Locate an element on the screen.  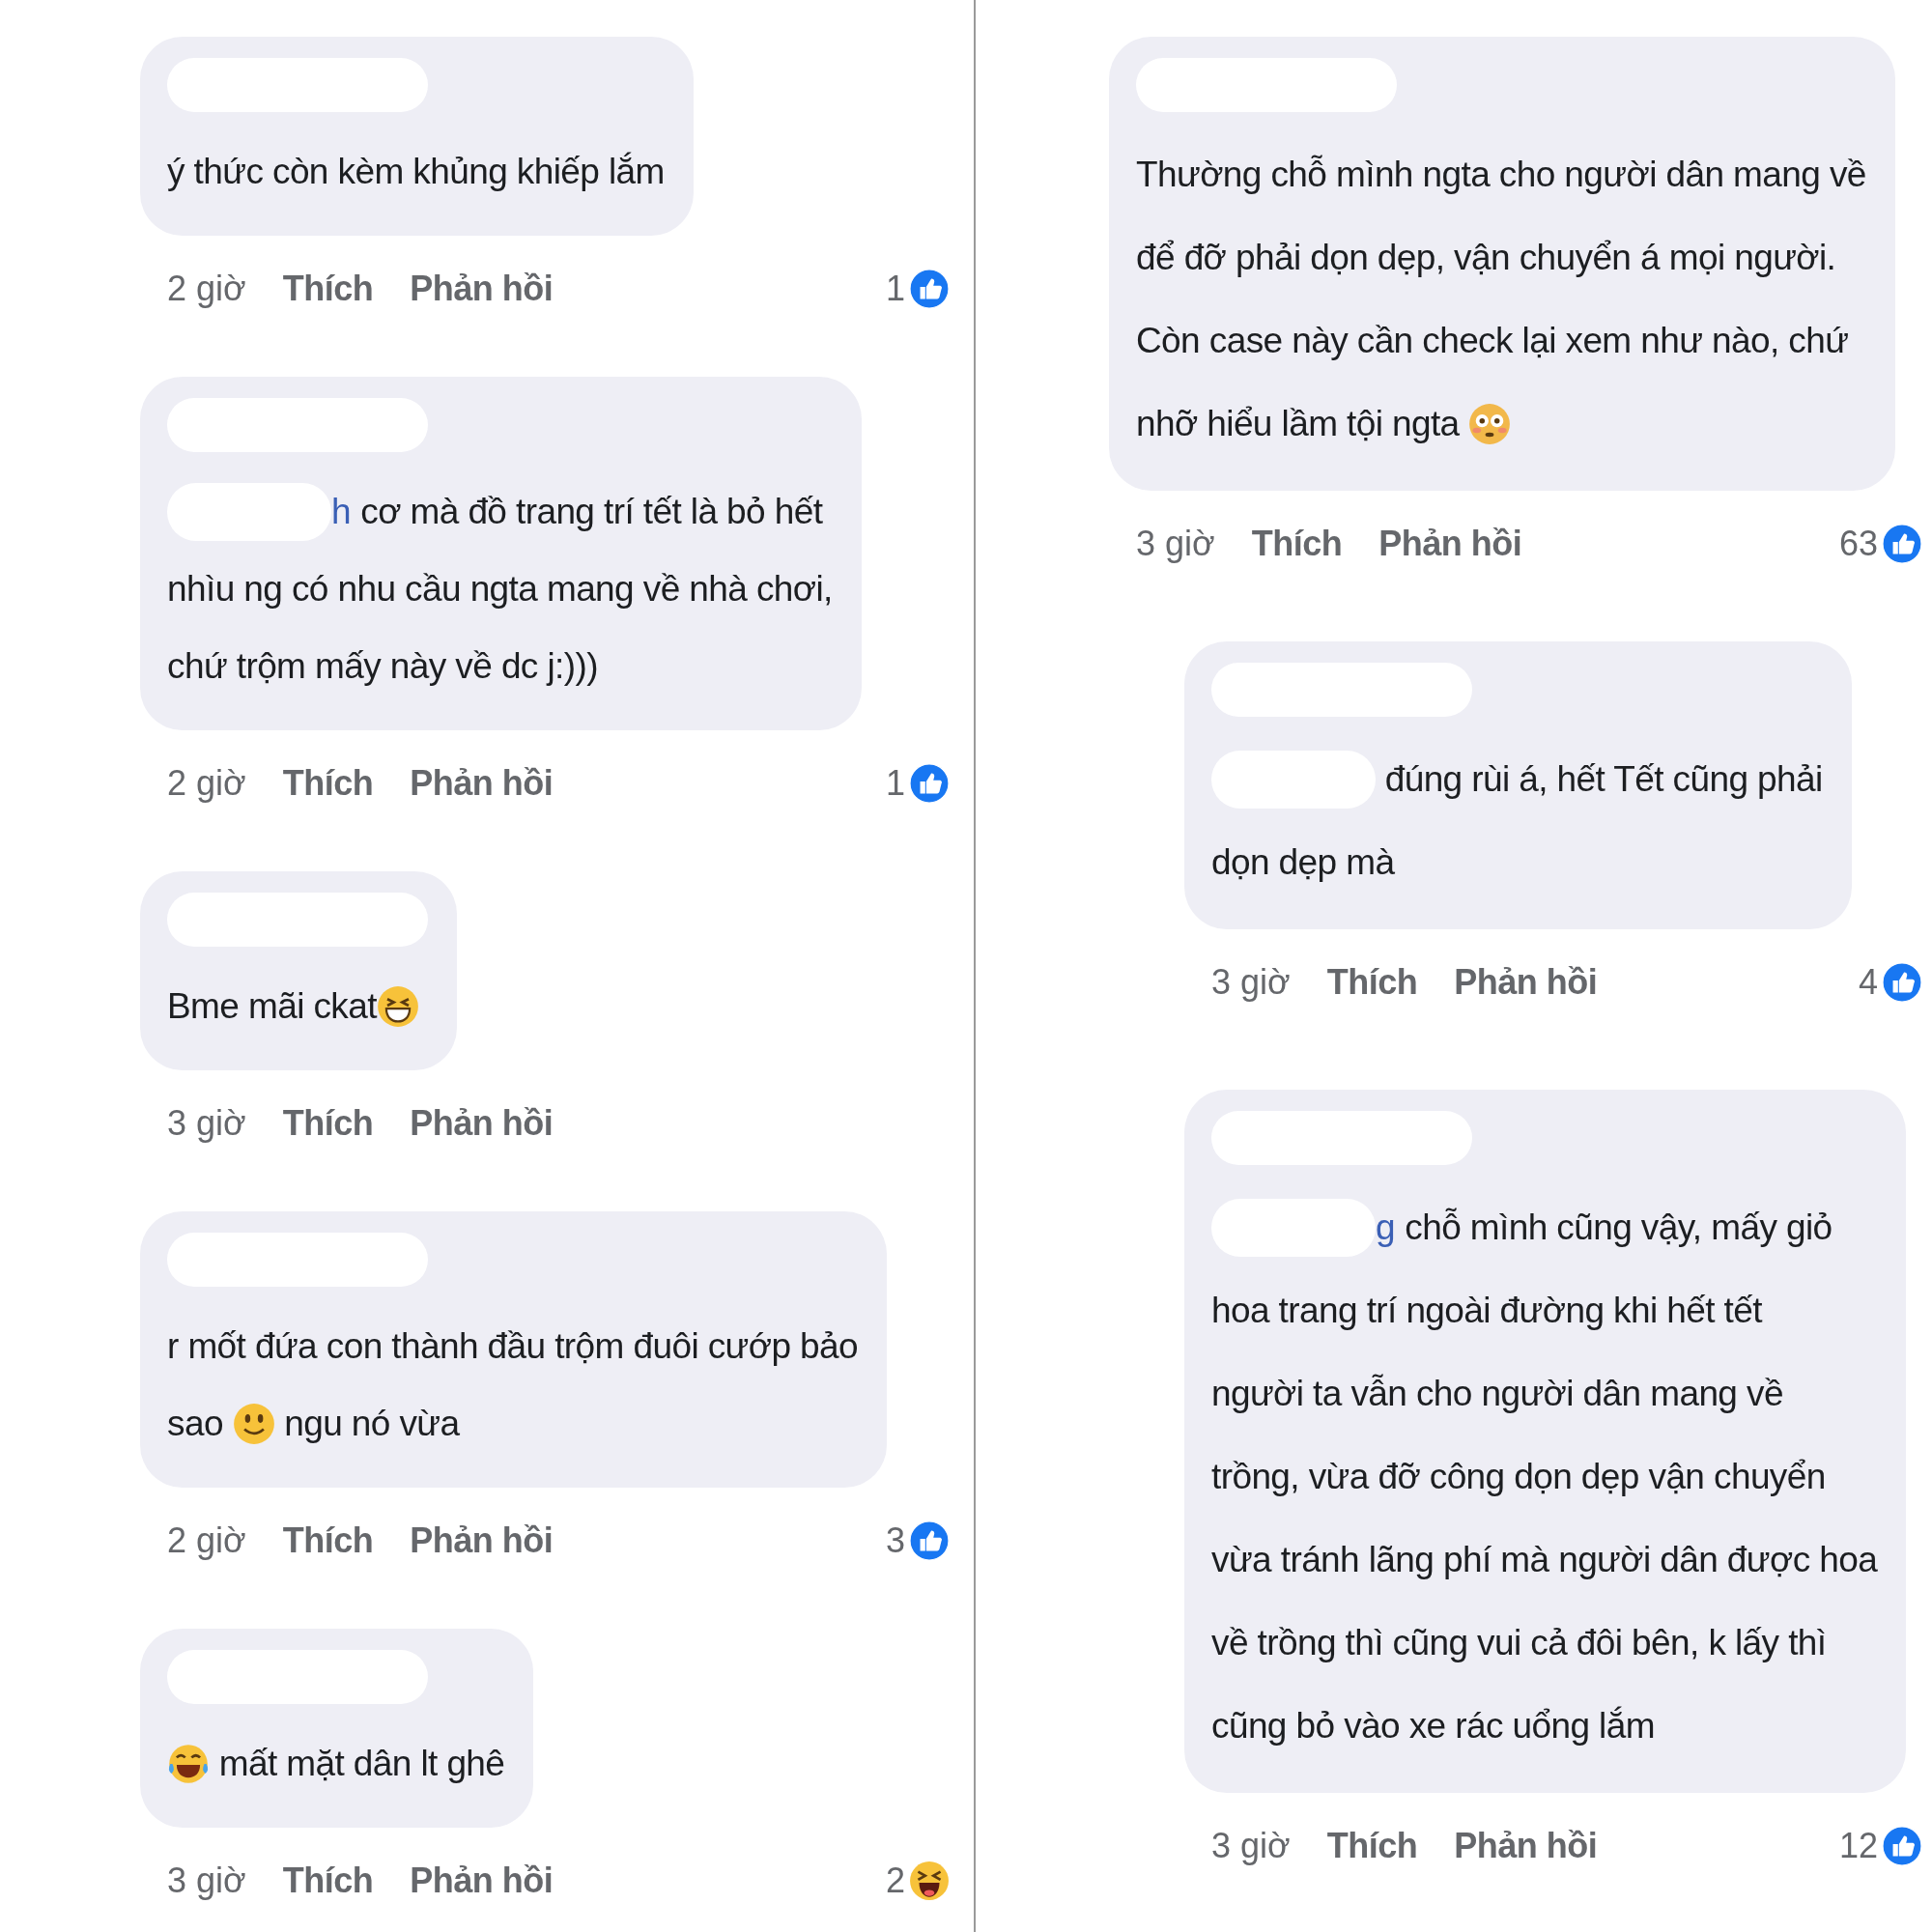
smiley-emoji-icon is located at coordinates (253, 1424).